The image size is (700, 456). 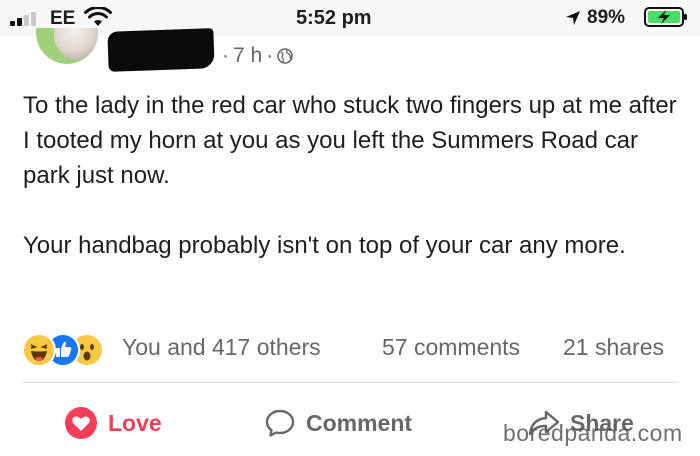 I want to click on watermark: boredpanda.com, so click(x=593, y=433).